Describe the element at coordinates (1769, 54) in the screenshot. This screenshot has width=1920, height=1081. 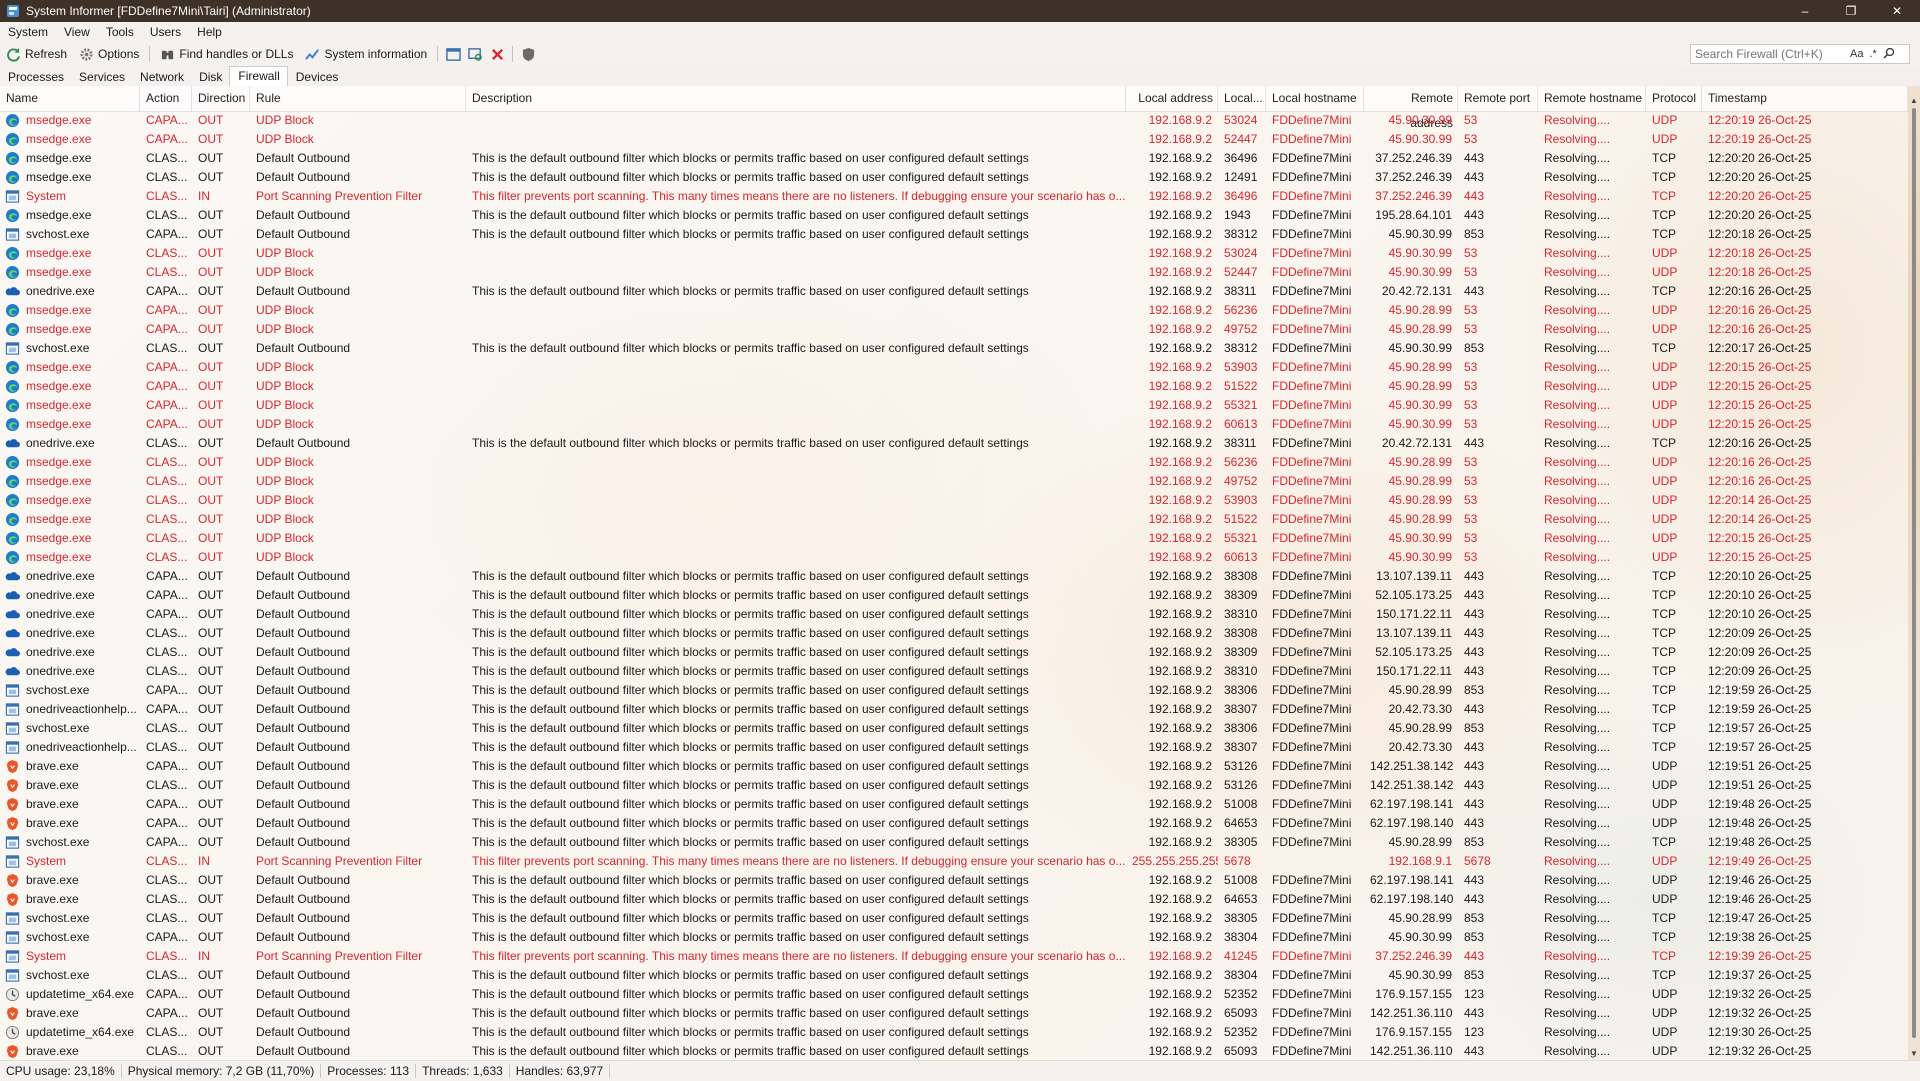
I see `search-input` at that location.